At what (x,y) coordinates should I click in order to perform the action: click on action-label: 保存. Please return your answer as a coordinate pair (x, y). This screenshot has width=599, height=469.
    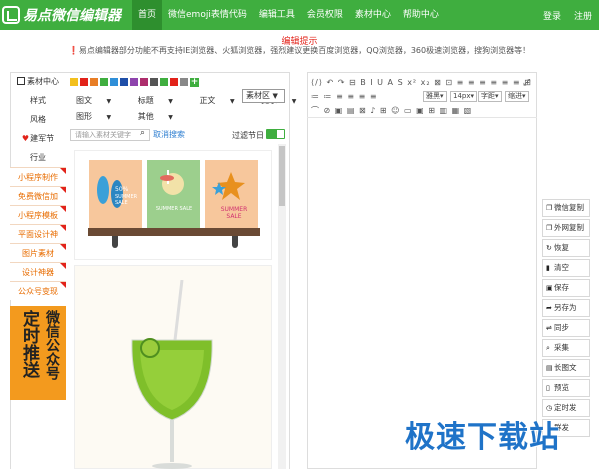
    Looking at the image, I should click on (561, 287).